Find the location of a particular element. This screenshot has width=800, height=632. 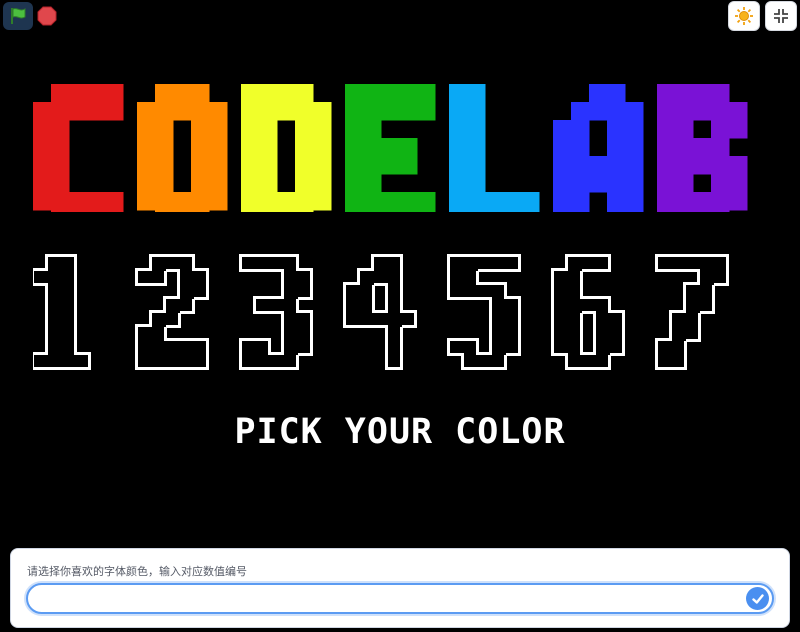

ask-prompt: 请选择你喜欢的字体颜色，输入对应数值编号 is located at coordinates (137, 571).